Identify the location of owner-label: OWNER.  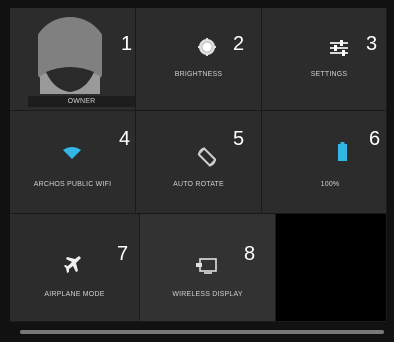
(81, 101).